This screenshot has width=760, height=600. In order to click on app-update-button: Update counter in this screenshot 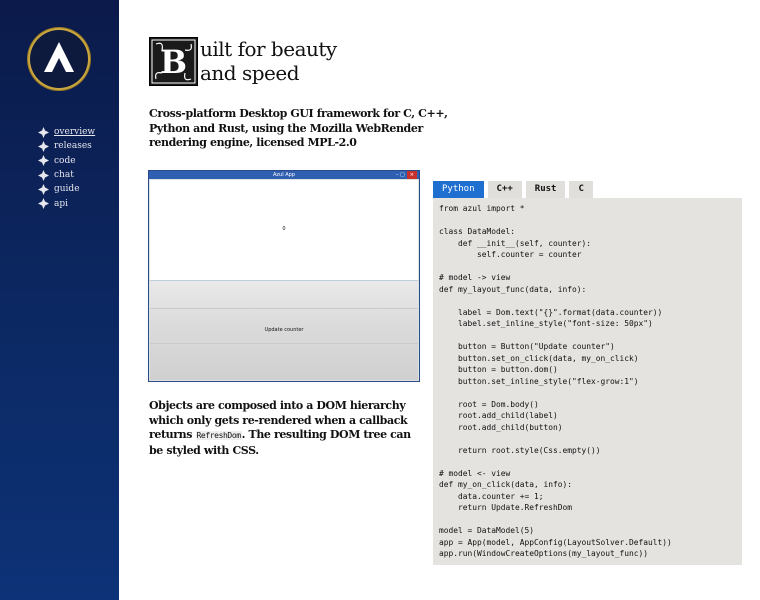, I will do `click(284, 330)`.